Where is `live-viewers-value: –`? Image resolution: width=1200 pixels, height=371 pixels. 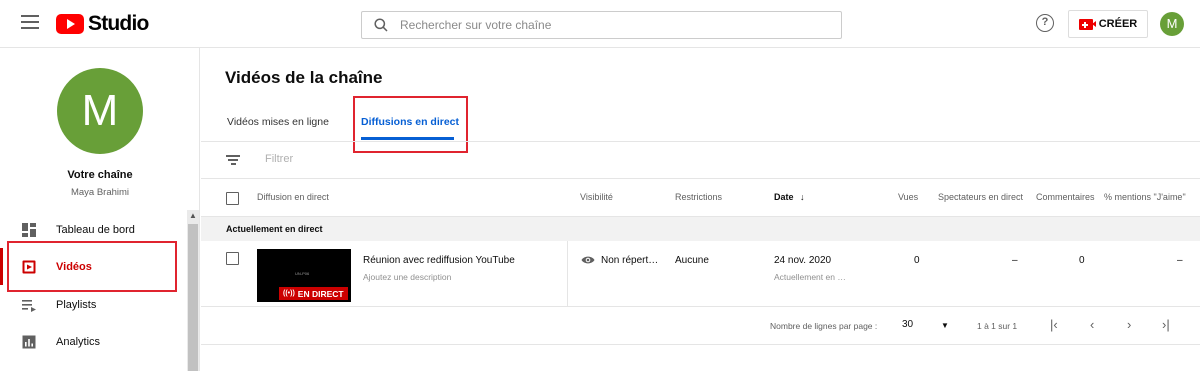
live-viewers-value: – is located at coordinates (1015, 260).